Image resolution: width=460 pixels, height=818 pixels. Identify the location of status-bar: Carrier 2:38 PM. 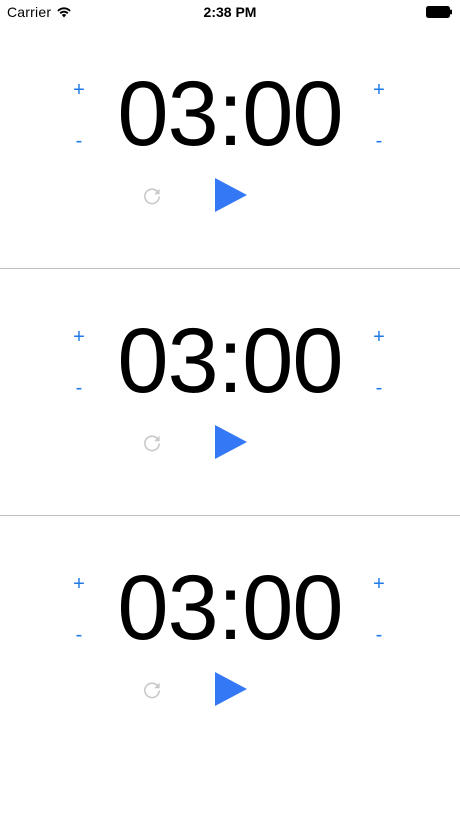
(230, 12).